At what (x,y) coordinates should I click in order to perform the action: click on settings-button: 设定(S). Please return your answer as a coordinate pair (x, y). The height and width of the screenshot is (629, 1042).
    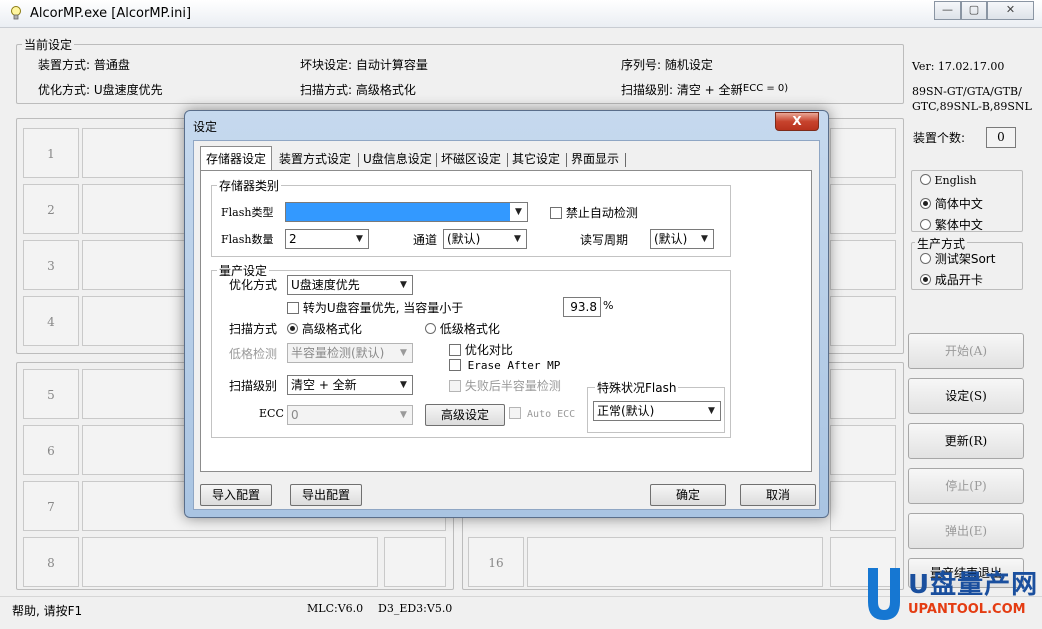
    Looking at the image, I should click on (966, 396).